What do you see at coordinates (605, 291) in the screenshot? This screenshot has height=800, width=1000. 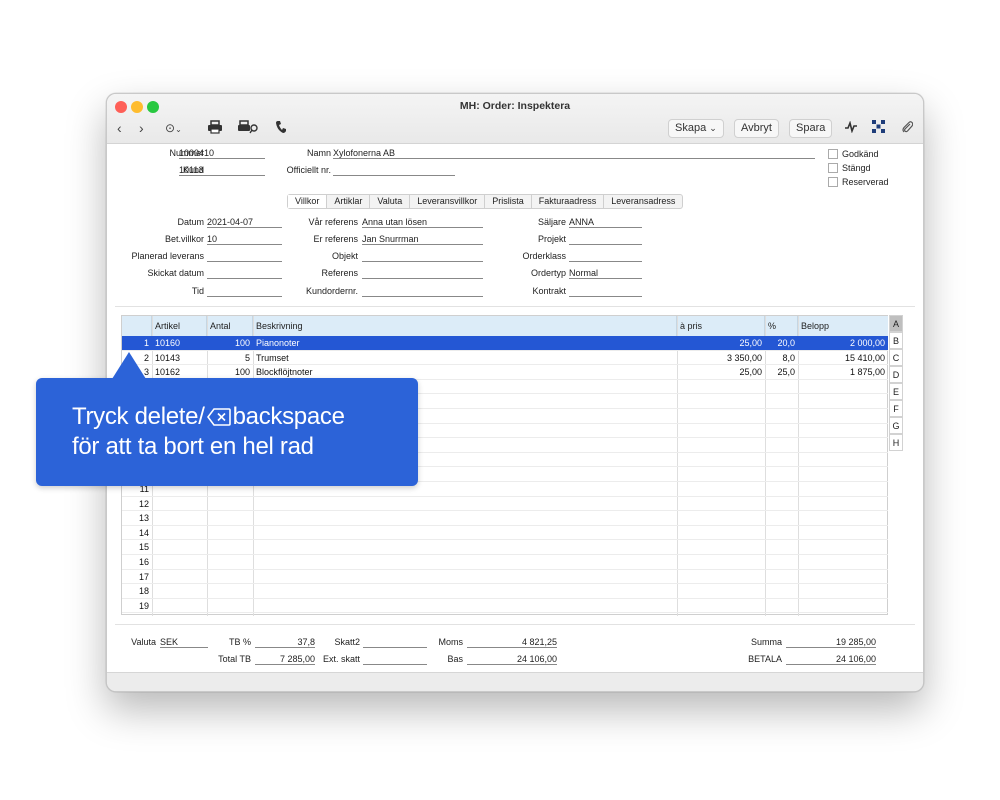 I see `contract-field` at bounding box center [605, 291].